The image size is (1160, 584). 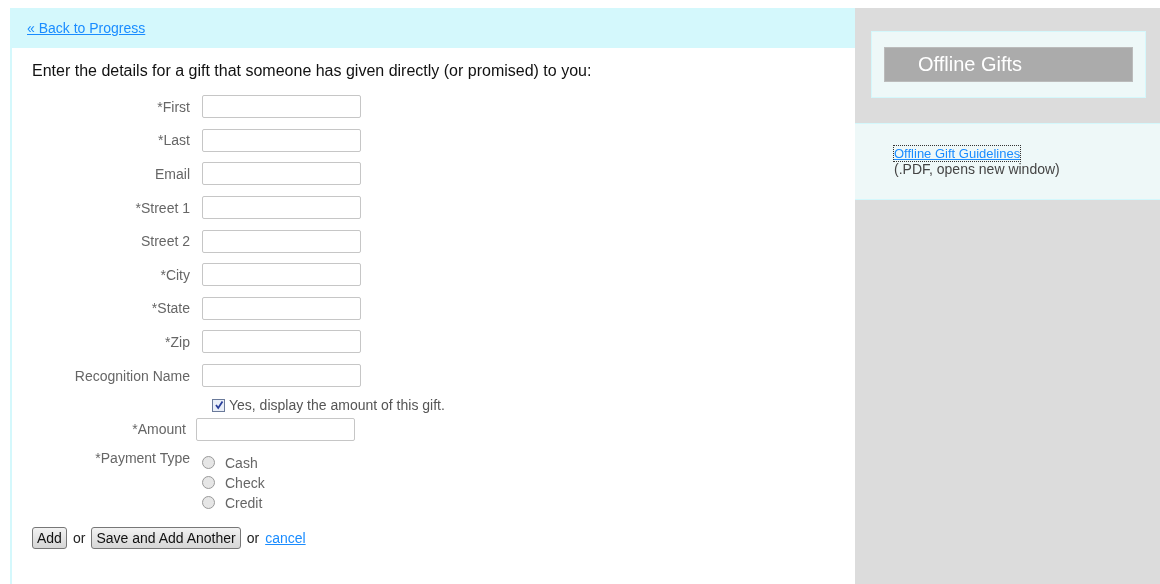 What do you see at coordinates (285, 537) in the screenshot?
I see `cancel-link: cancel` at bounding box center [285, 537].